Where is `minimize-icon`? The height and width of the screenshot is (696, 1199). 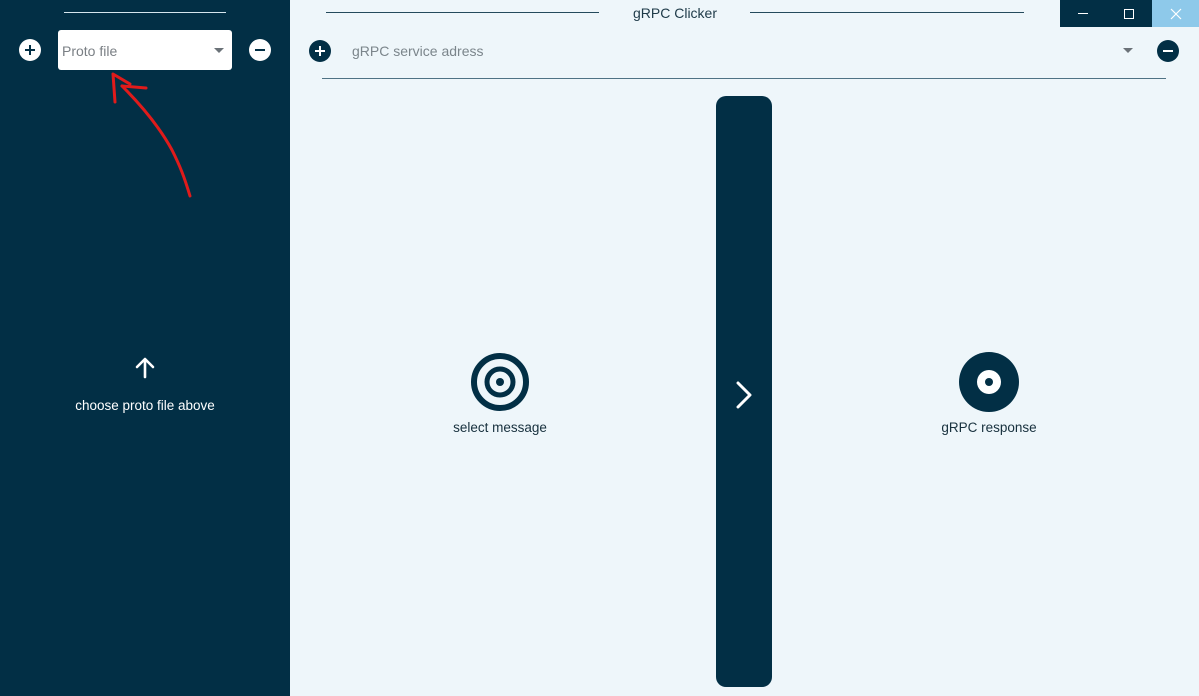 minimize-icon is located at coordinates (1083, 13).